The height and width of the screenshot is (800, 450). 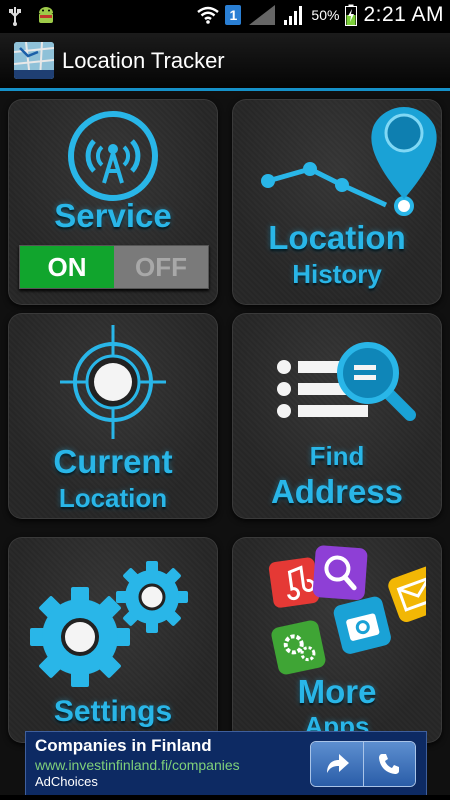 What do you see at coordinates (113, 382) in the screenshot?
I see `crosshair-target-icon` at bounding box center [113, 382].